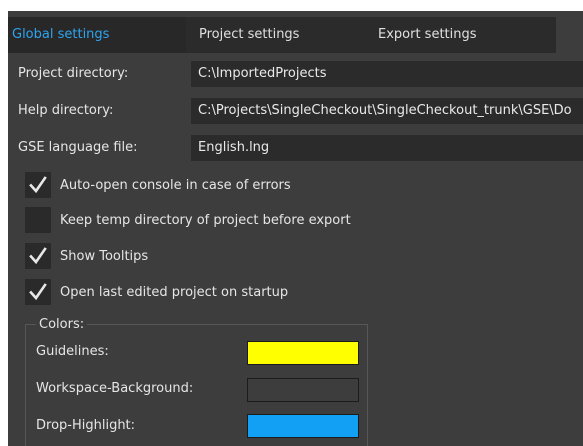  What do you see at coordinates (303, 426) in the screenshot?
I see `drop-highlight-color-swatch` at bounding box center [303, 426].